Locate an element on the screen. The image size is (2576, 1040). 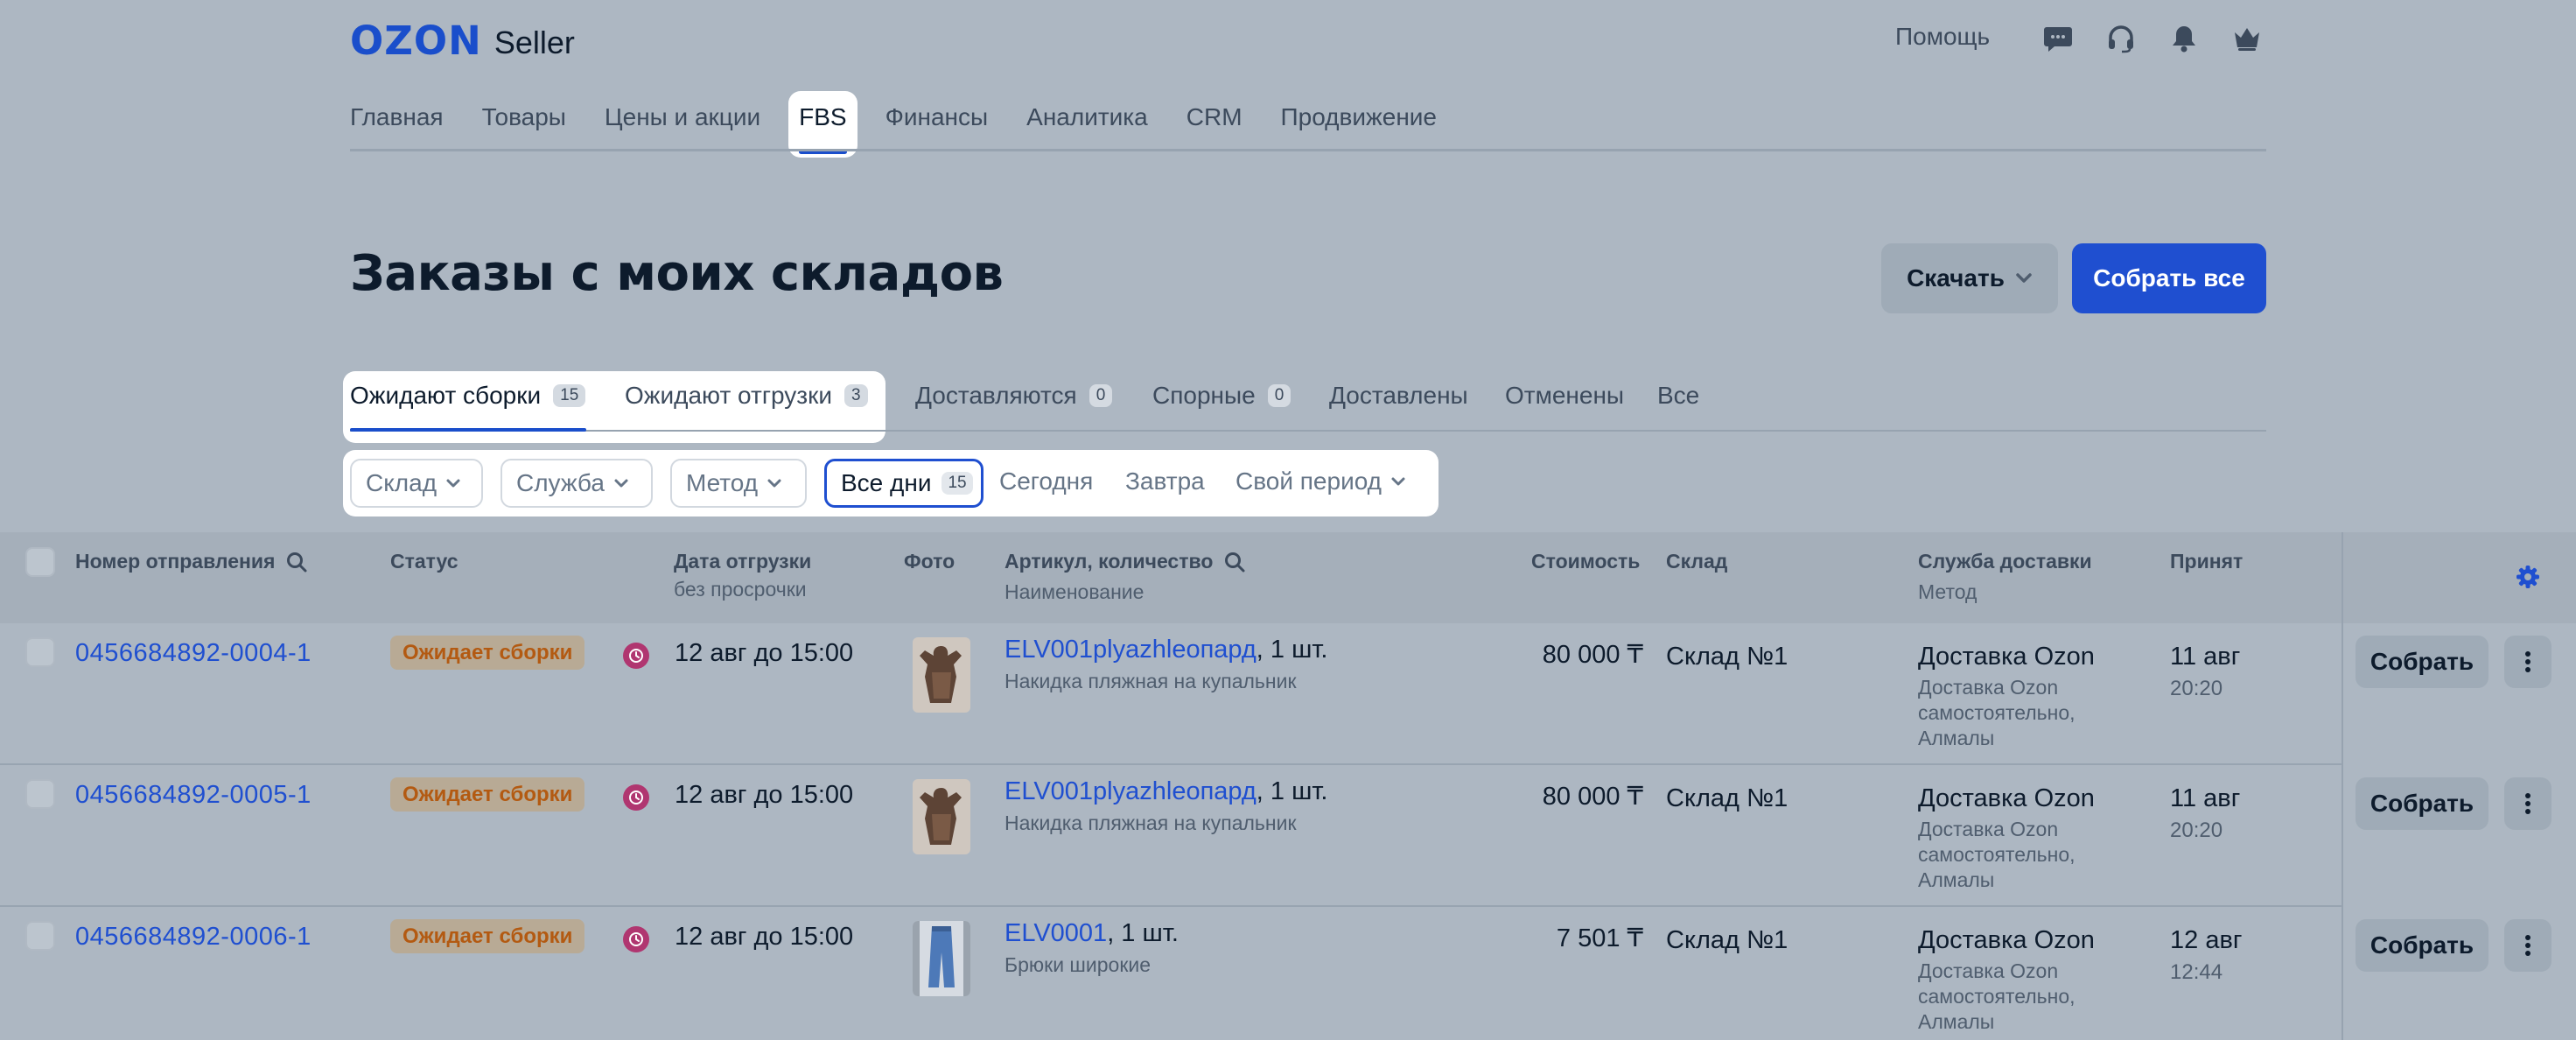
all-days-filter: Все дни 15 is located at coordinates (904, 483).